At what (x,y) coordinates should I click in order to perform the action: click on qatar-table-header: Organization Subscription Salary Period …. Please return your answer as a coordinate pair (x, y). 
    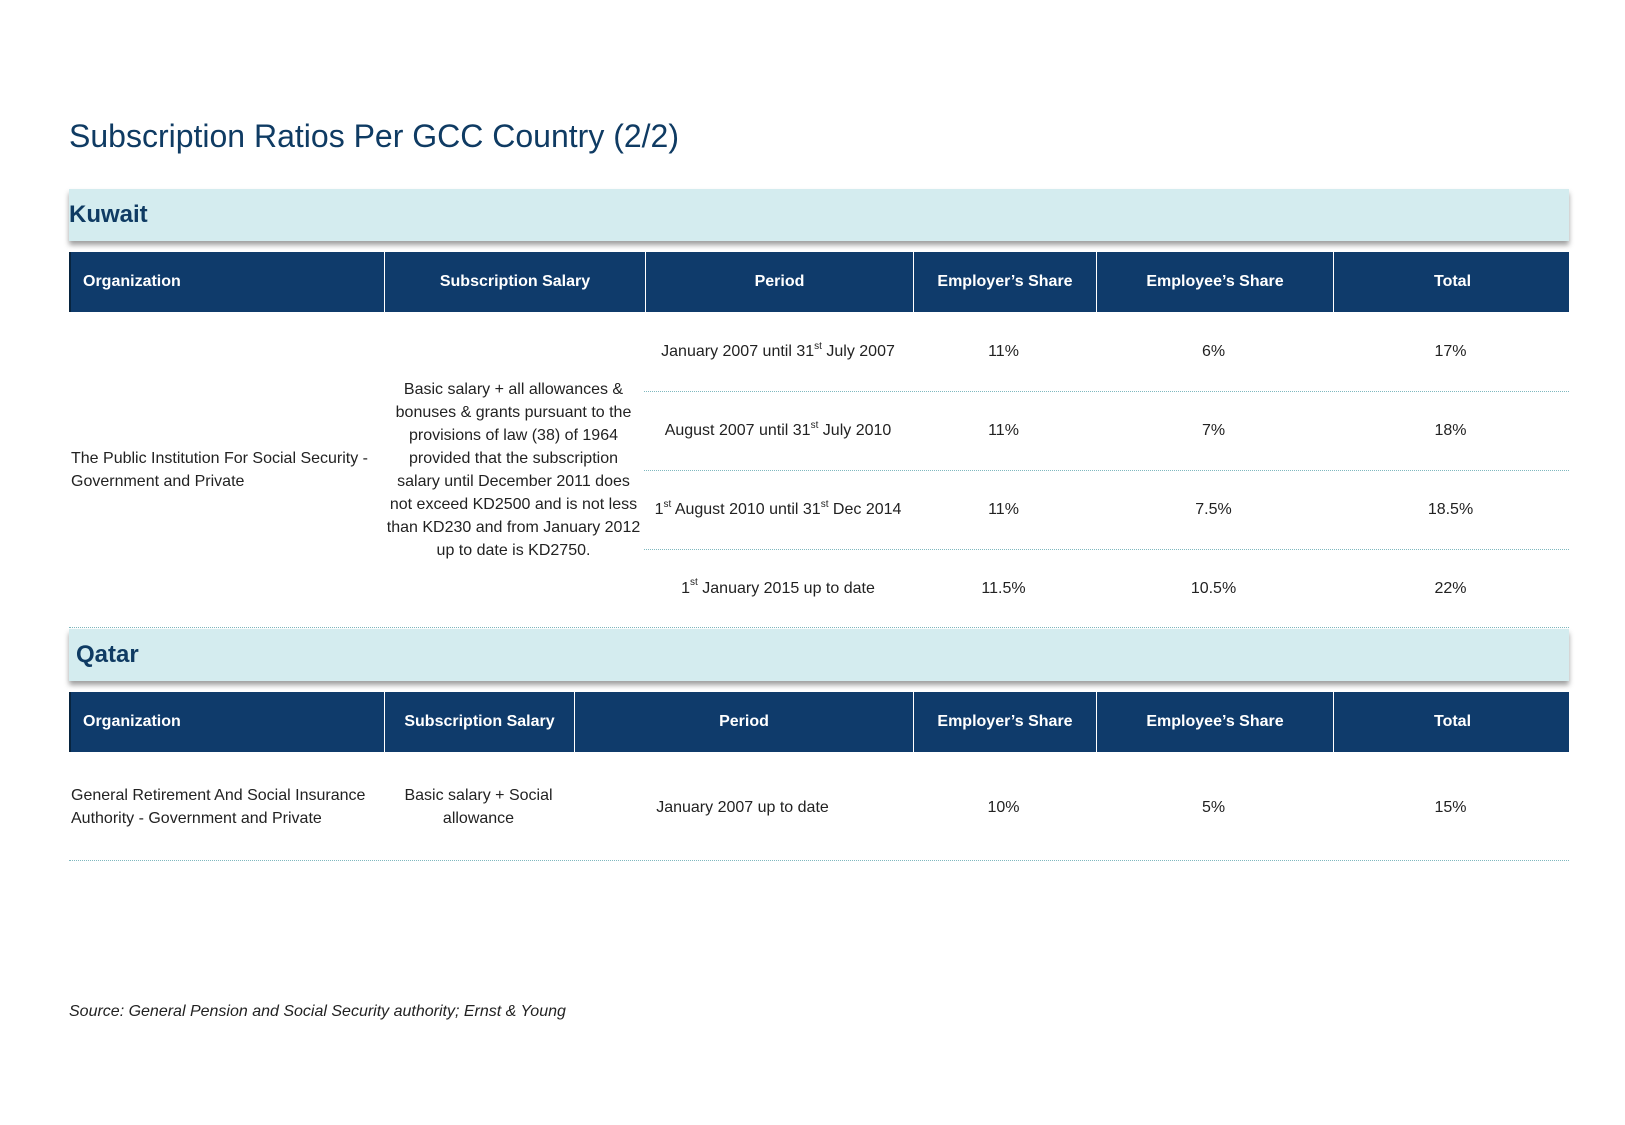
    Looking at the image, I should click on (819, 722).